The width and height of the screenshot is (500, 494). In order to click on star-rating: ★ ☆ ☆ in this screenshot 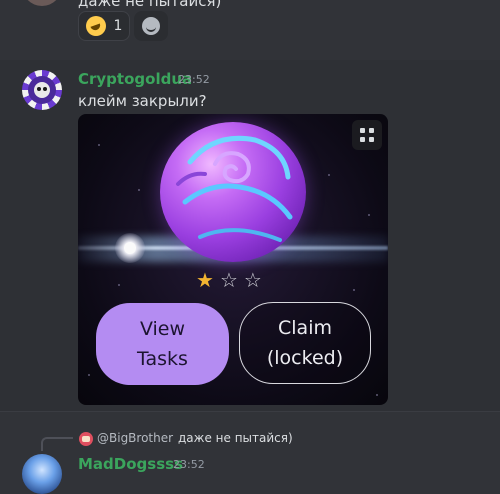, I will do `click(229, 280)`.